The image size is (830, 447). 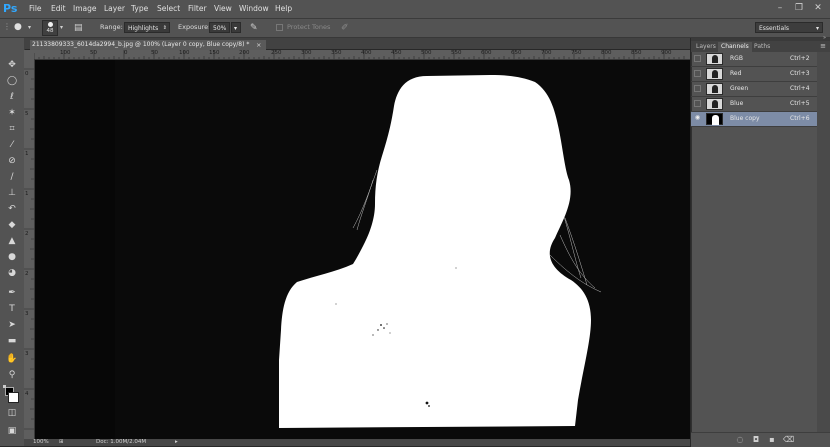 I want to click on panel-menu-icon: ≡, so click(x=823, y=46).